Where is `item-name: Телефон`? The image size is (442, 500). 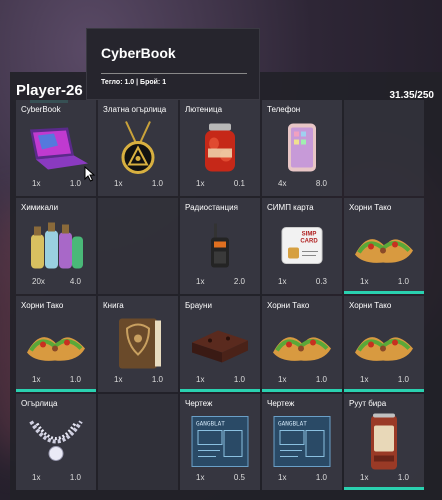 item-name: Телефон is located at coordinates (284, 109).